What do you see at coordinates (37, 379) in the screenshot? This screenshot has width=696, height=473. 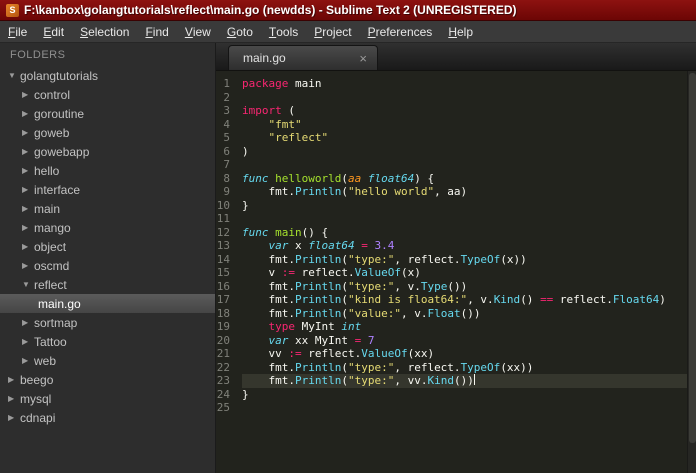 I see `tree-item-label: beego` at bounding box center [37, 379].